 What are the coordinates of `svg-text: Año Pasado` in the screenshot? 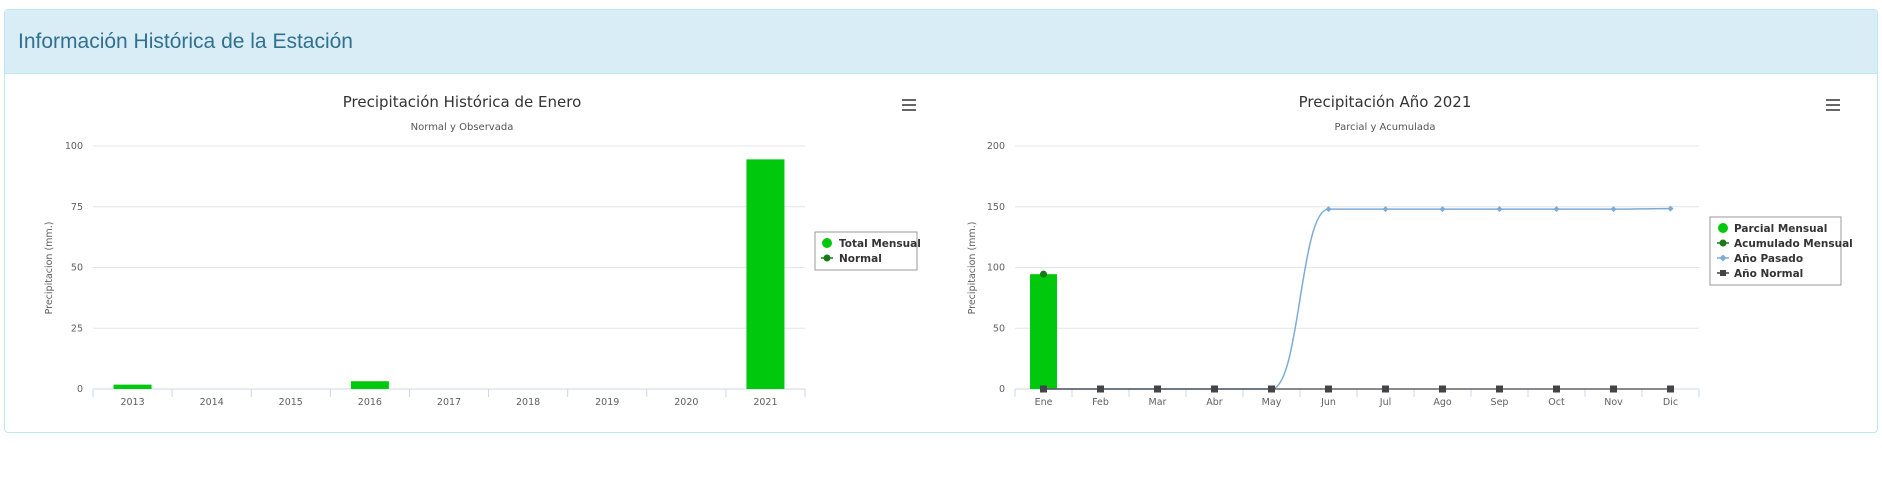 It's located at (1768, 259).